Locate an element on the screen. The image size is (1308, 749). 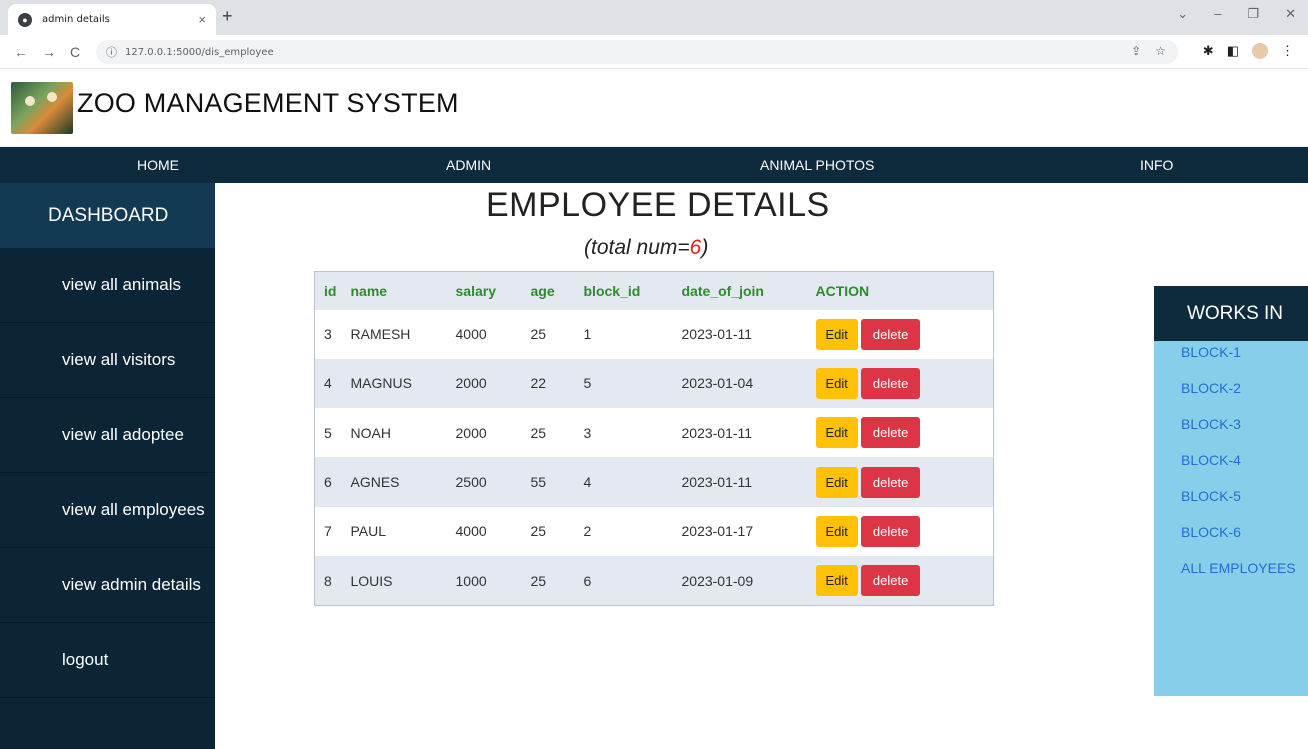
restore-icon: ❐ is located at coordinates (1253, 14).